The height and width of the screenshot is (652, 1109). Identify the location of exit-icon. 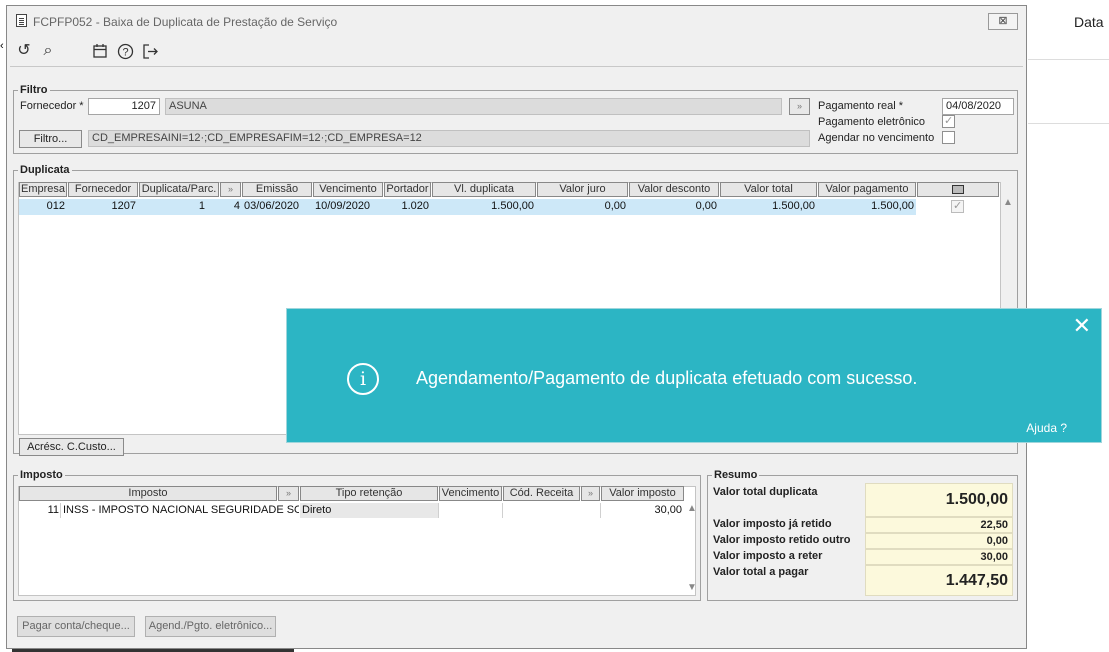
(150, 51).